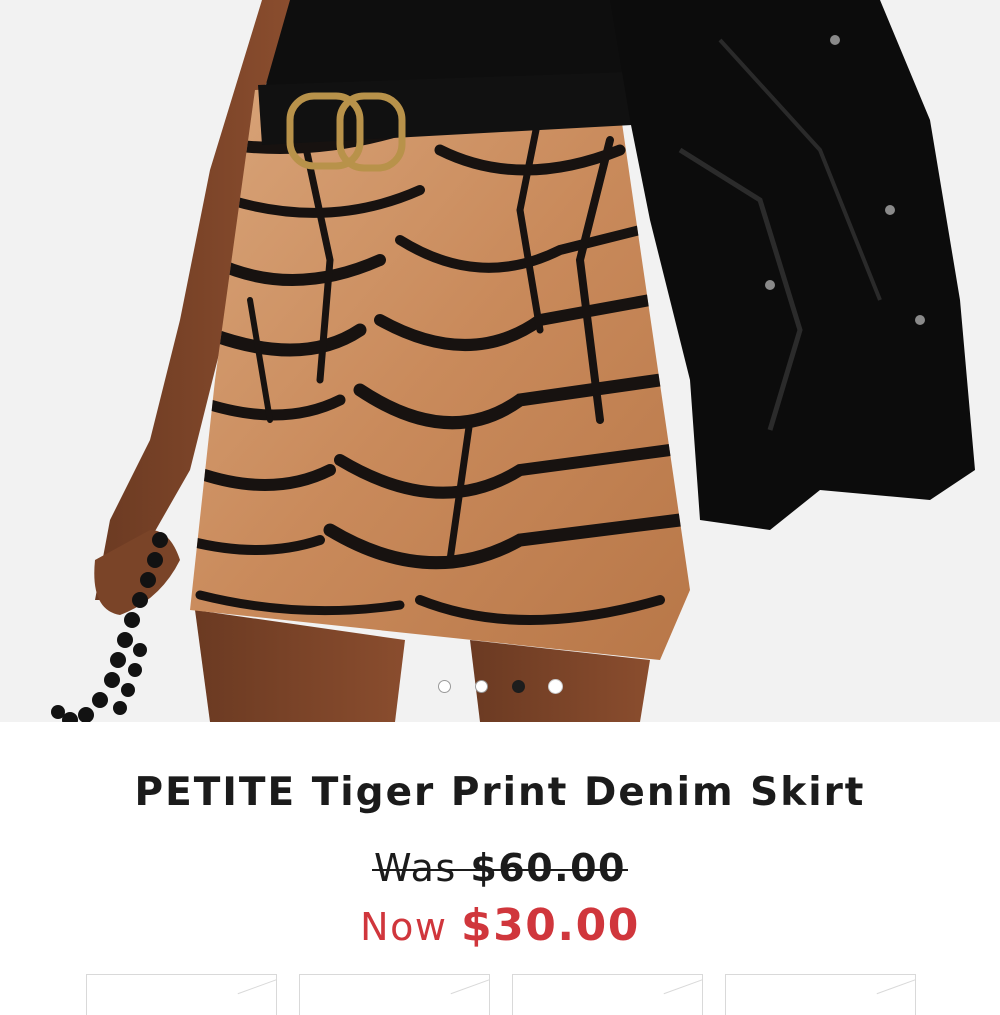  What do you see at coordinates (548, 868) in the screenshot?
I see `was-price: $60.00` at bounding box center [548, 868].